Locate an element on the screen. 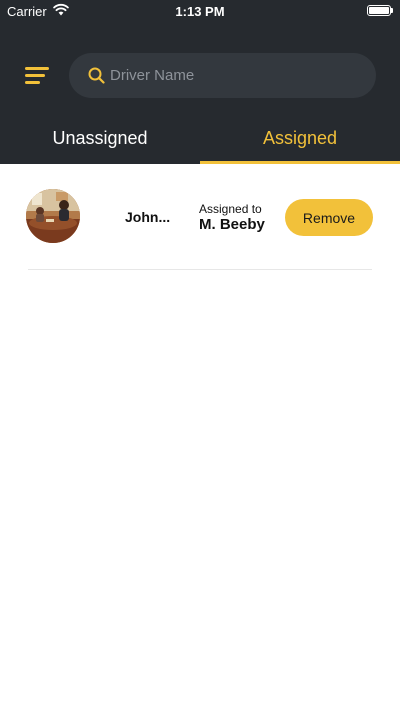 This screenshot has width=400, height=711. battery-tip is located at coordinates (392, 10).